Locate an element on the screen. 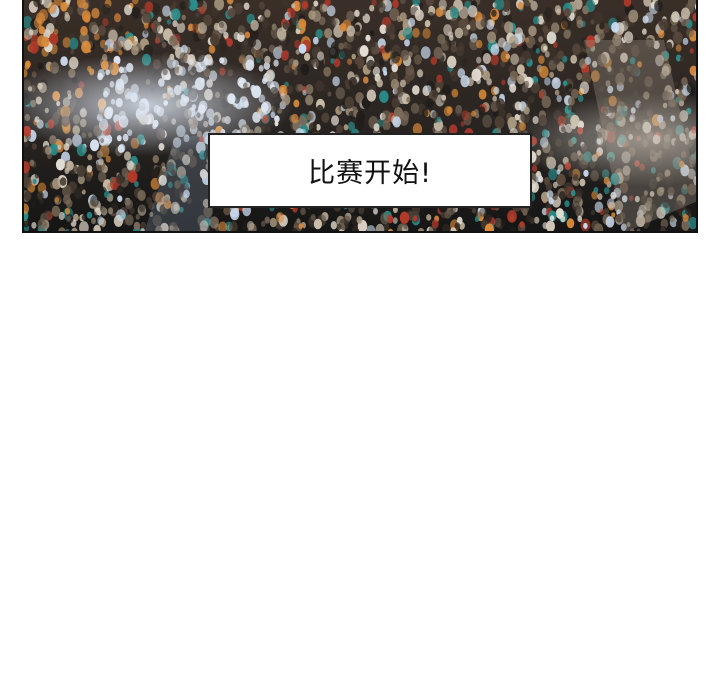 Image resolution: width=720 pixels, height=700 pixels. caption-box: 比赛开始! is located at coordinates (370, 170).